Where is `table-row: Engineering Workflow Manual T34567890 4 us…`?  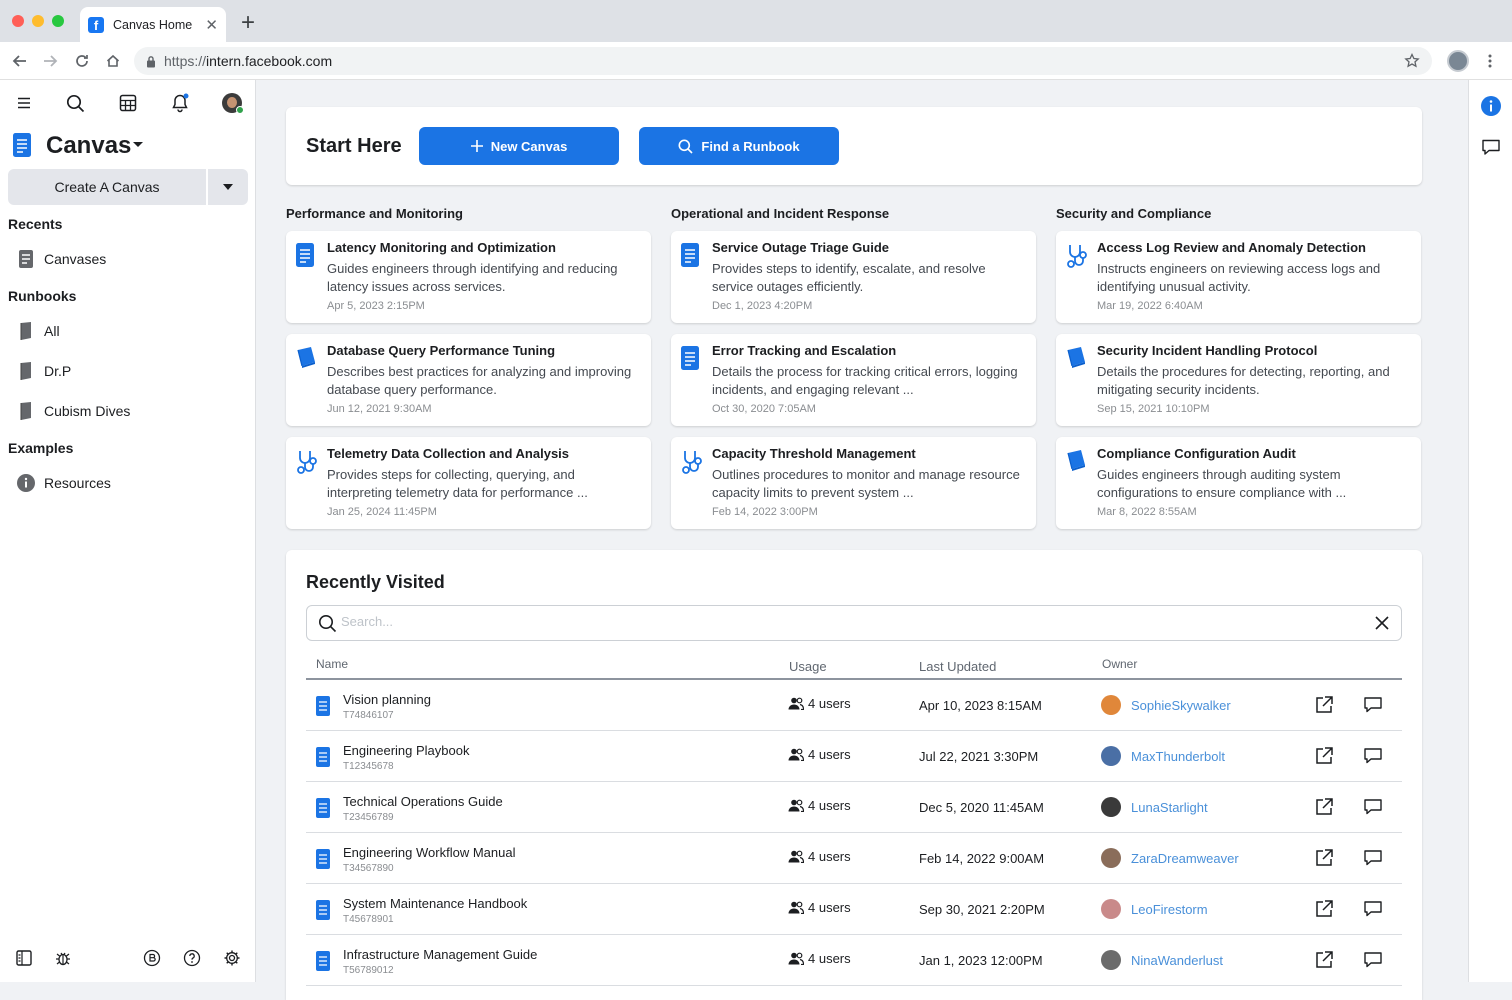 table-row: Engineering Workflow Manual T34567890 4 us… is located at coordinates (854, 858).